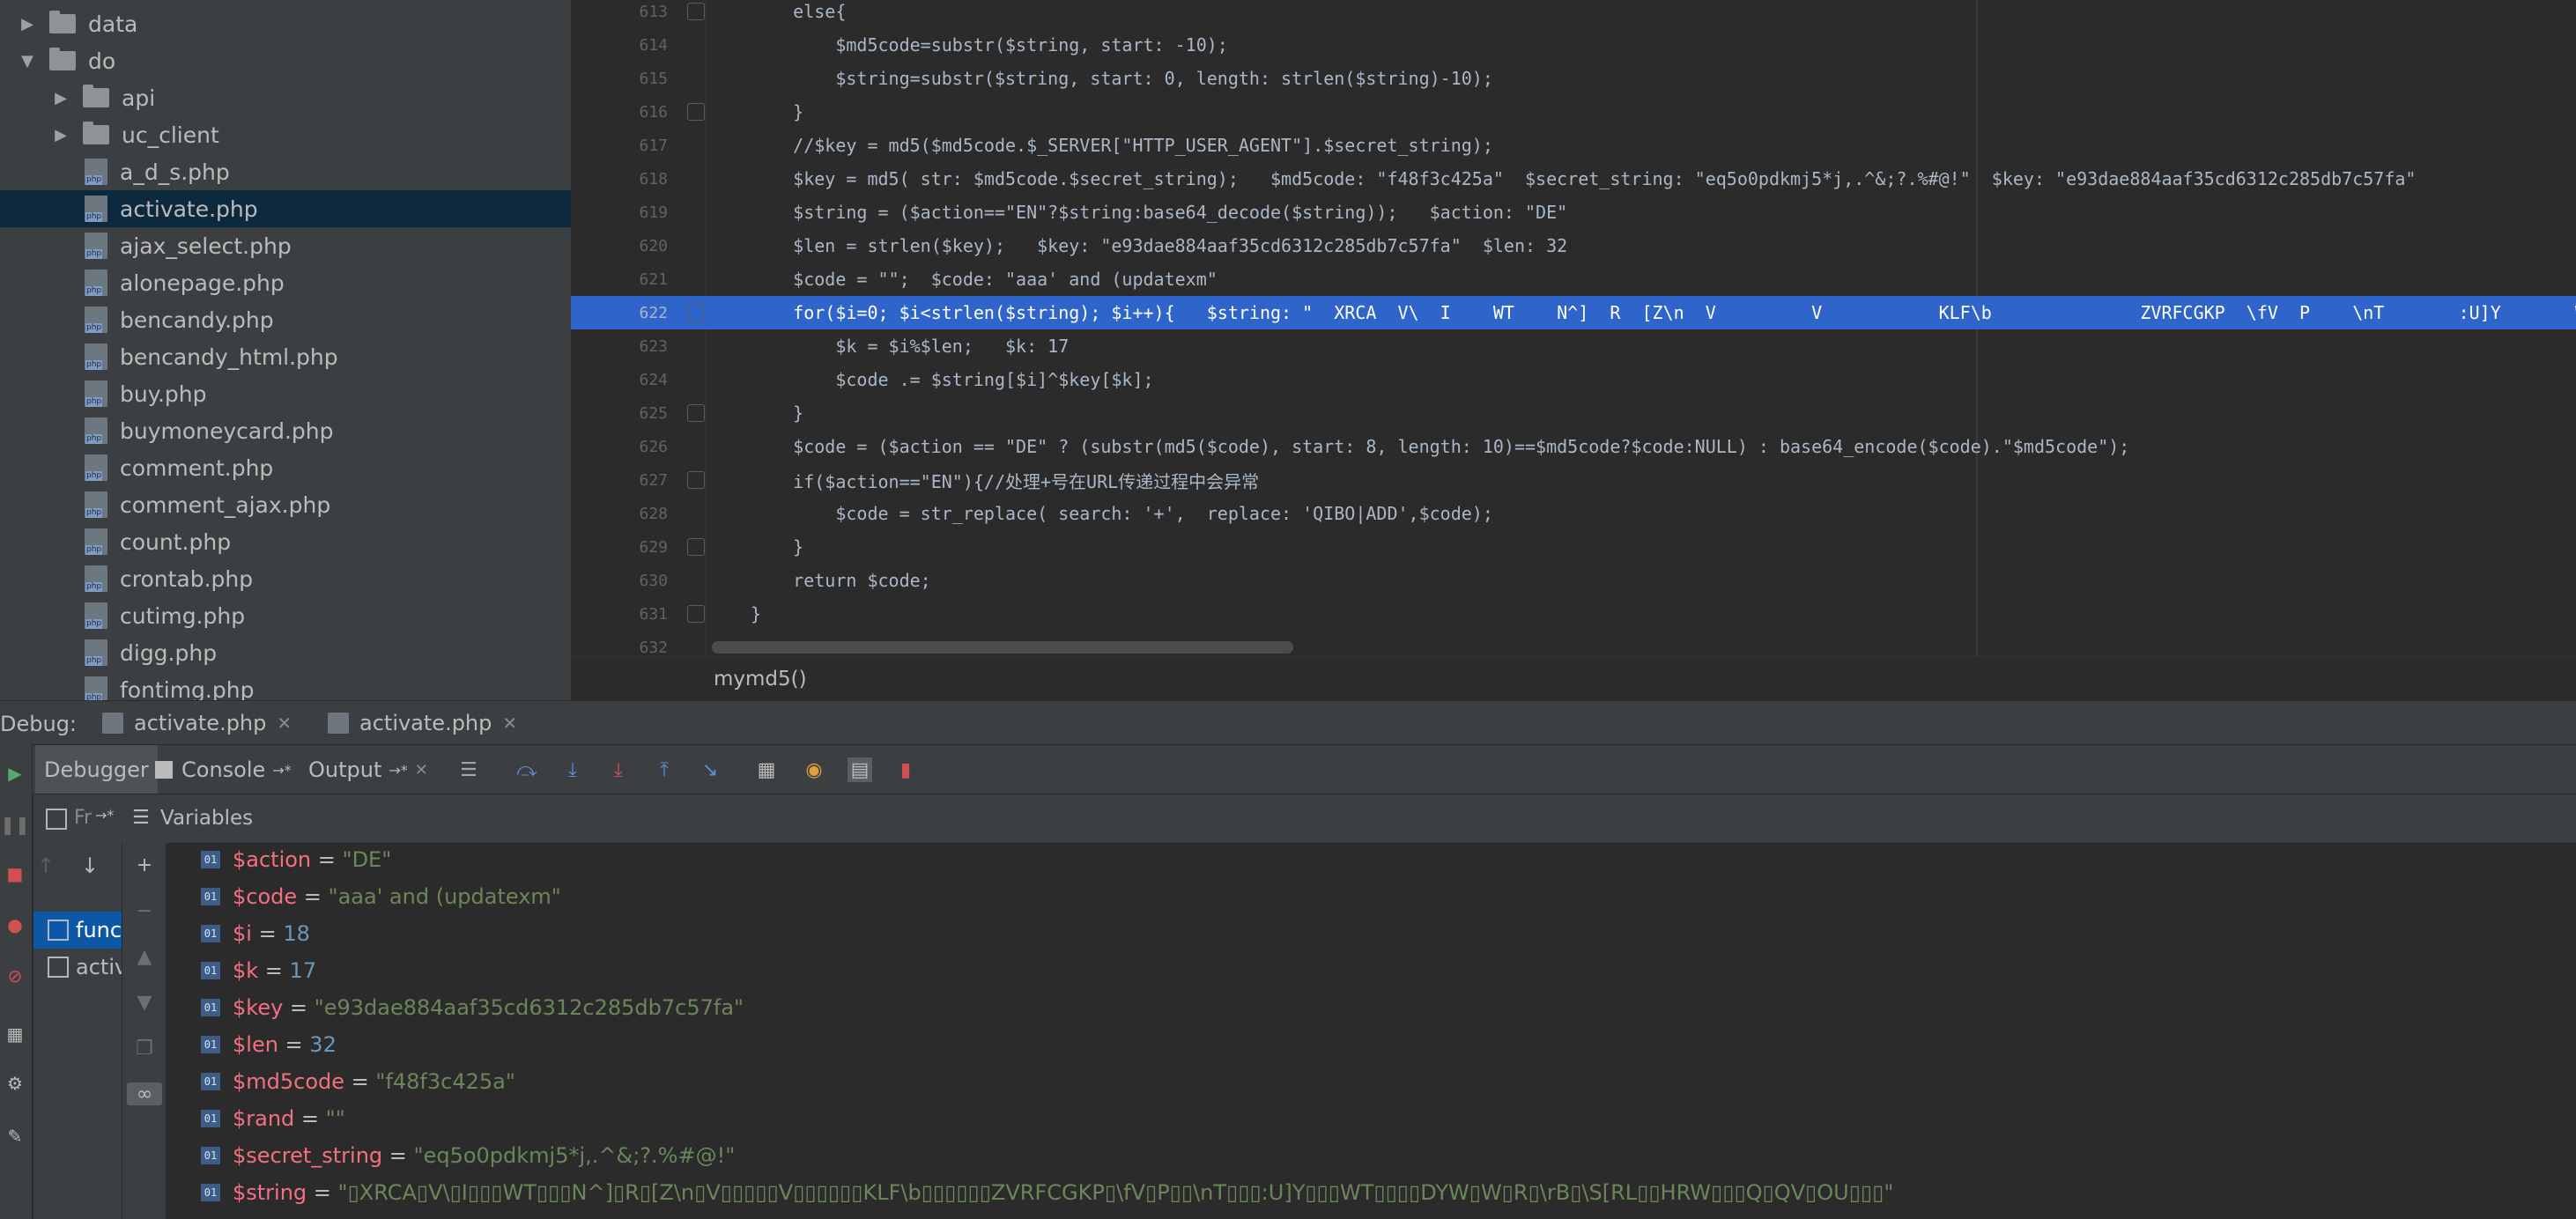 This screenshot has height=1219, width=2576. Describe the element at coordinates (286, 578) in the screenshot. I see `tree-file: php crontab.php` at that location.